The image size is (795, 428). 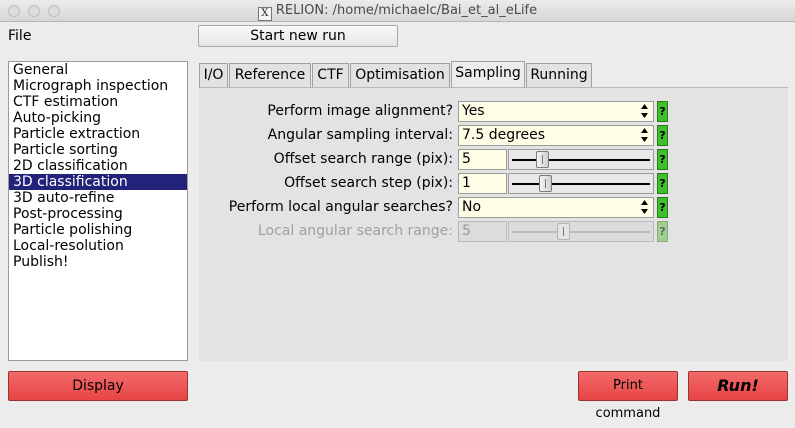 I want to click on local-range-label: Local angular search range:, so click(x=355, y=231).